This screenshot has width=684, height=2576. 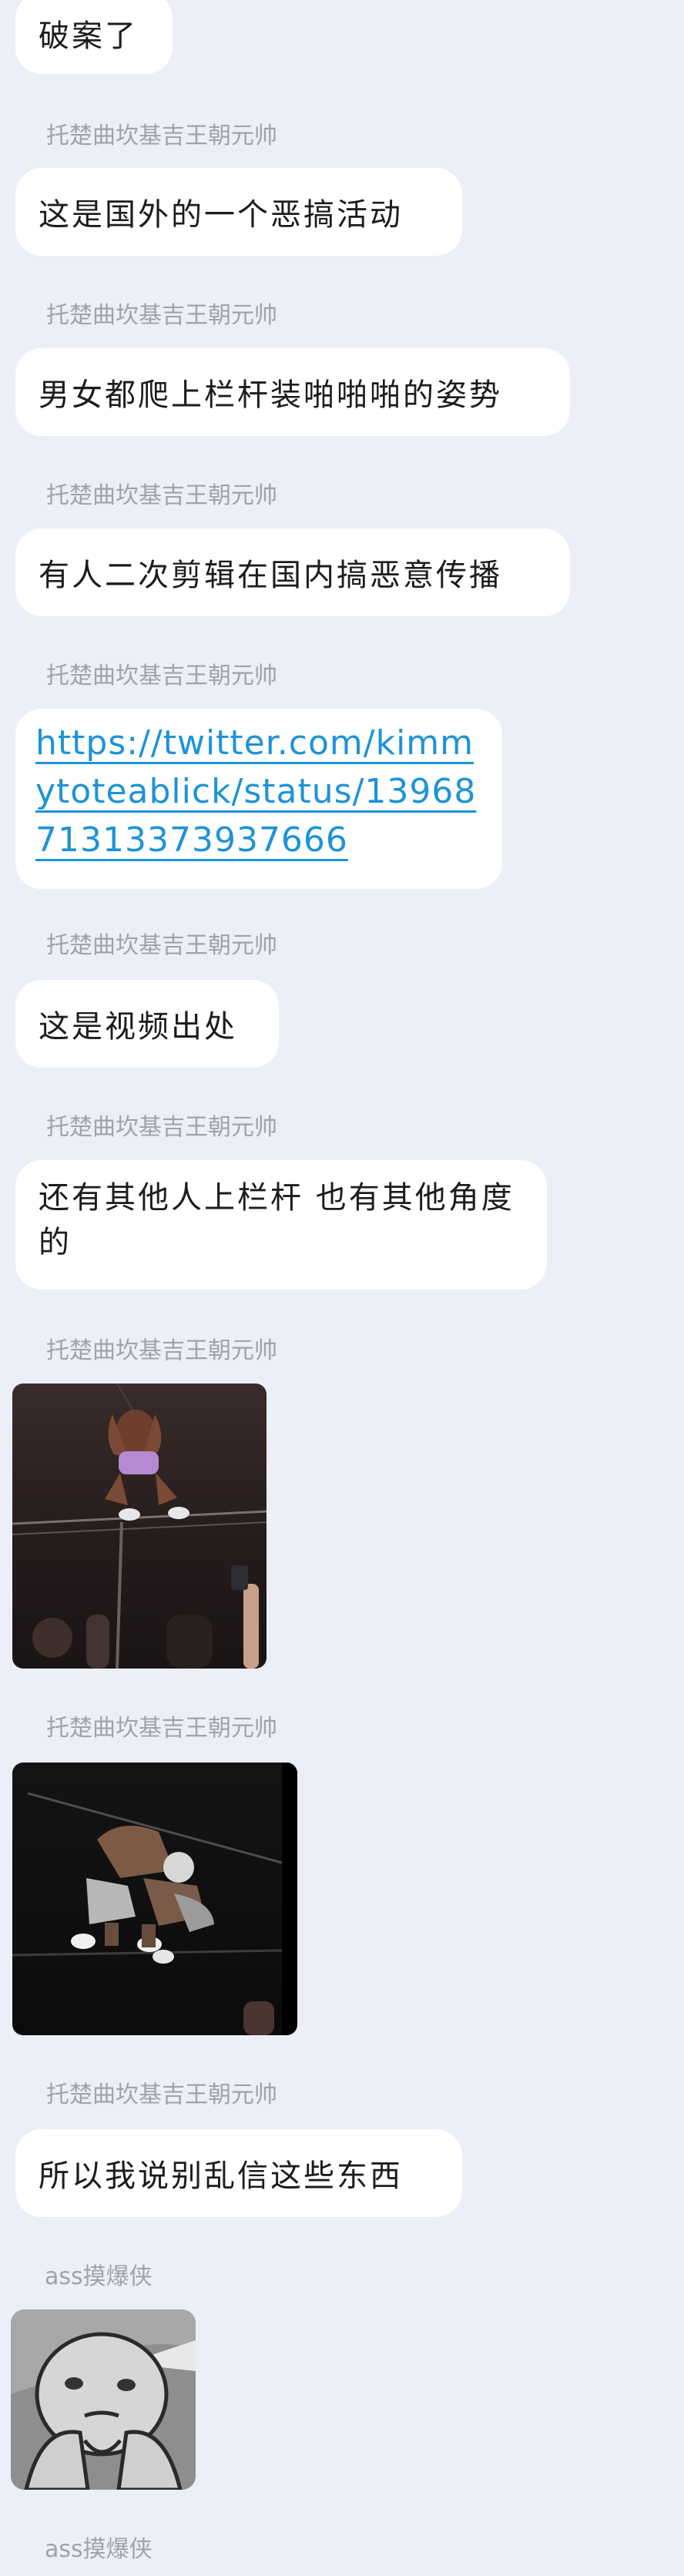 I want to click on message-text: 这是国外的一个恶搞活动, so click(x=221, y=215).